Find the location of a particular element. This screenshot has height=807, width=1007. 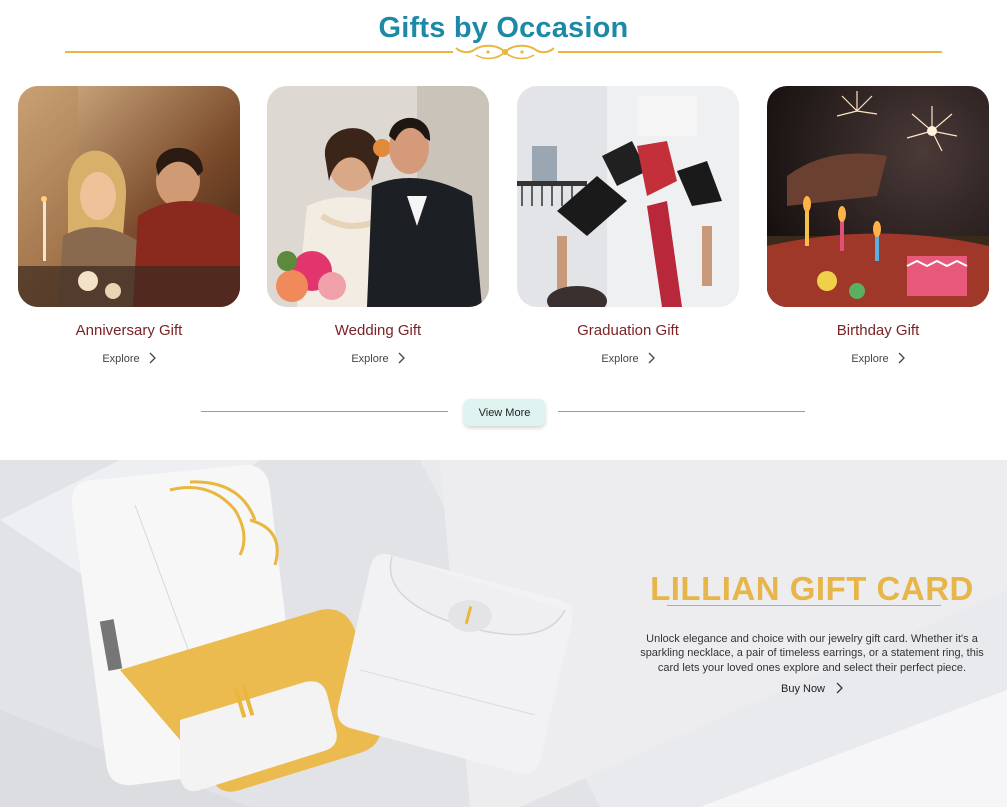

occasion-card-graduation: Graduation Gift Explore is located at coordinates (628, 225).